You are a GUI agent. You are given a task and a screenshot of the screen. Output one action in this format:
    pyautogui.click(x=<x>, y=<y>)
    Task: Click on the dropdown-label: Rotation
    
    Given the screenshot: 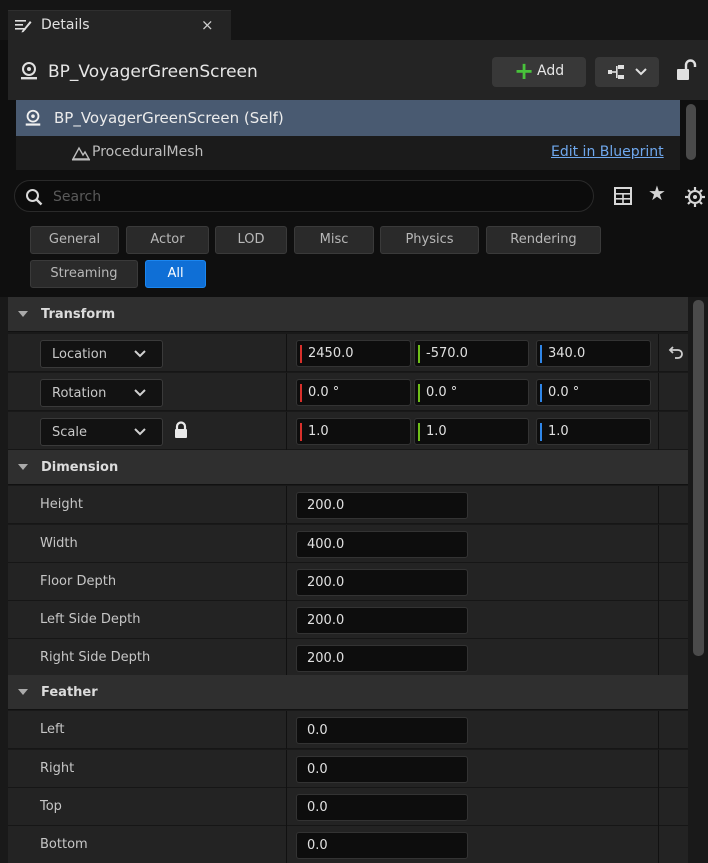 What is the action you would take?
    pyautogui.click(x=79, y=393)
    